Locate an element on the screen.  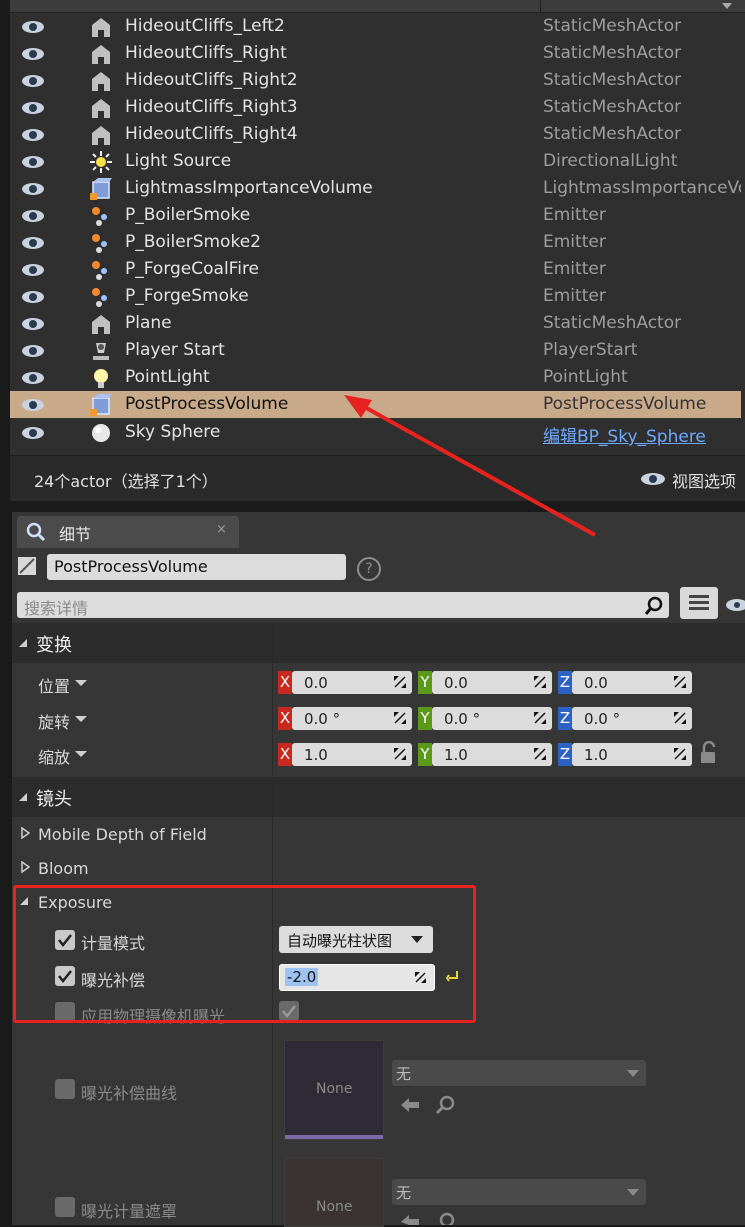
tab-details: 细节 × is located at coordinates (128, 532).